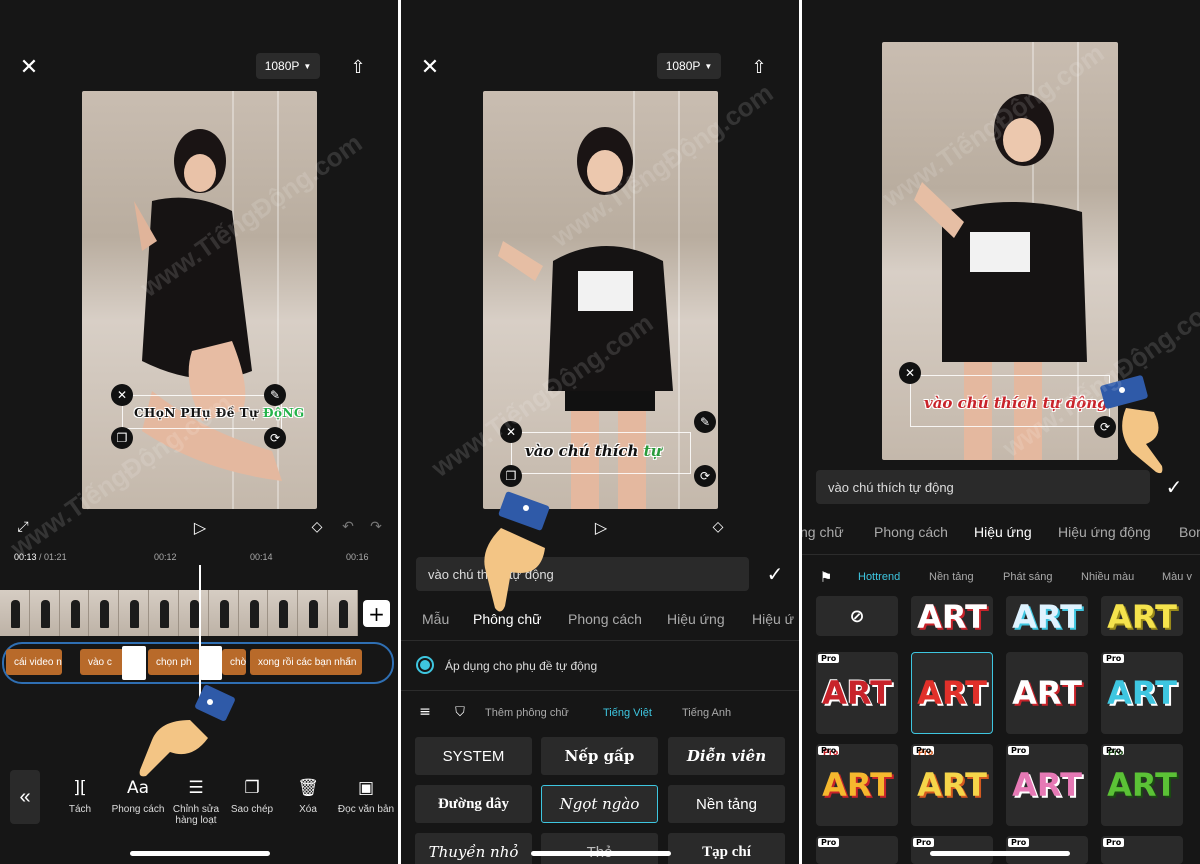 Image resolution: width=1200 pixels, height=864 pixels. I want to click on sub-tab-vietnamese: Tiếng Việt, so click(627, 713).